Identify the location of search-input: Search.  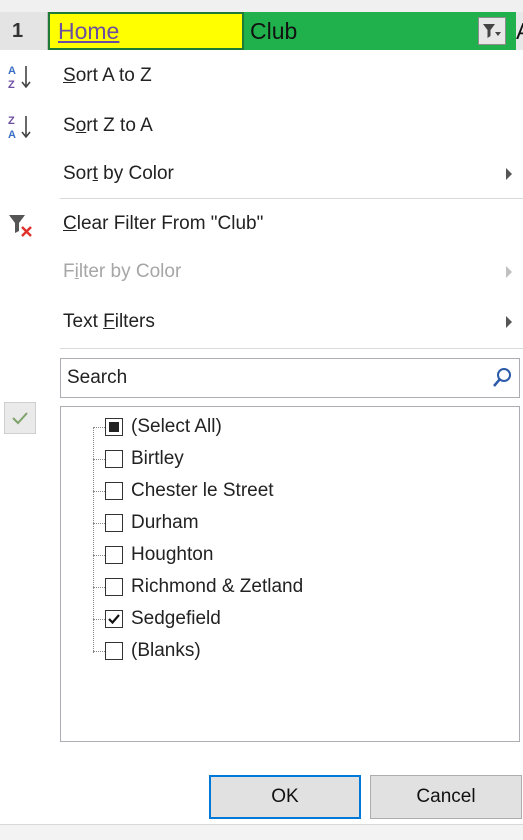
(290, 378).